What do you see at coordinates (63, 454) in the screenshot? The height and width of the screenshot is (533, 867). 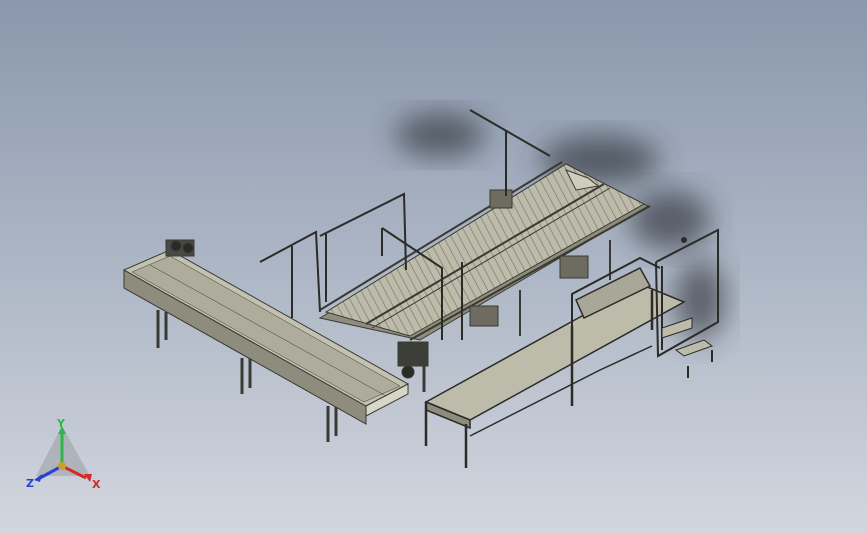 I see `coordinate-triad: Y X Z` at bounding box center [63, 454].